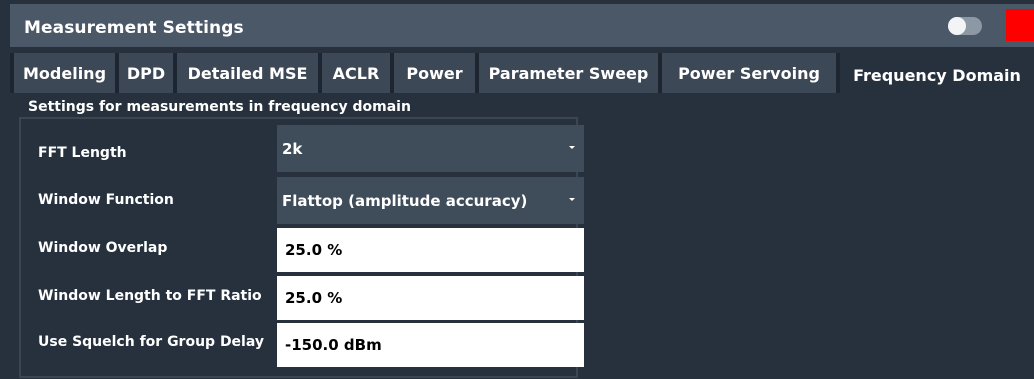  Describe the element at coordinates (430, 345) in the screenshot. I see `squelch-group-delay-input: -150.0 dBm` at that location.